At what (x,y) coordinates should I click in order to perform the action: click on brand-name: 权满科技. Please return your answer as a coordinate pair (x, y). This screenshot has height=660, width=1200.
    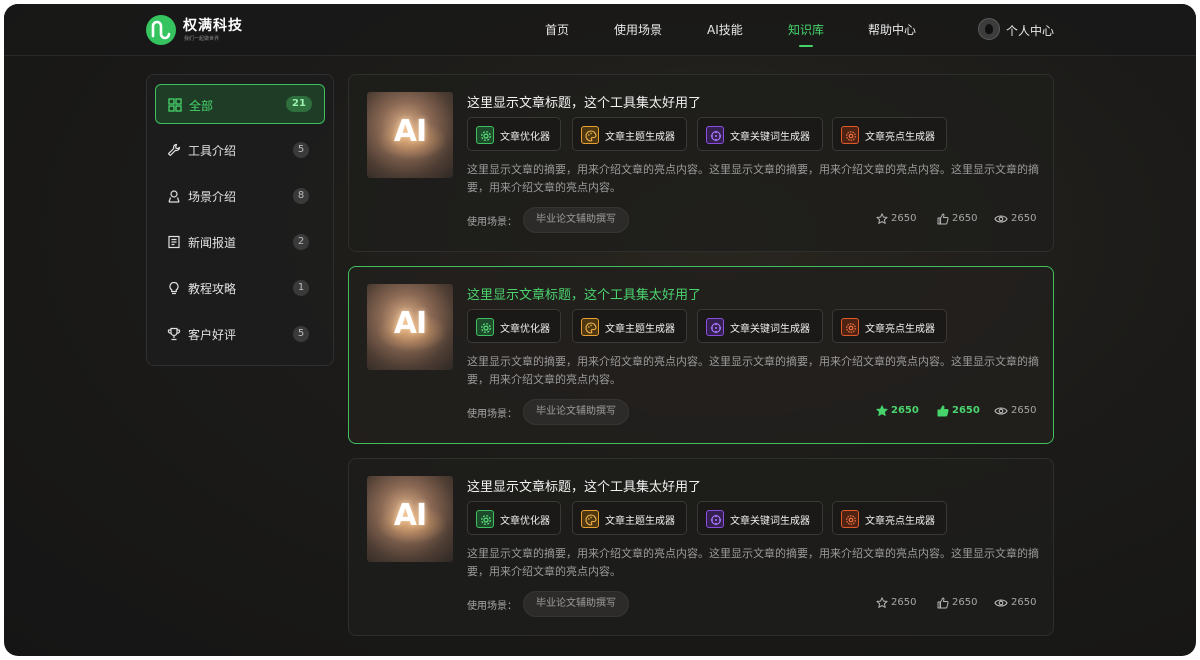
    Looking at the image, I should click on (213, 26).